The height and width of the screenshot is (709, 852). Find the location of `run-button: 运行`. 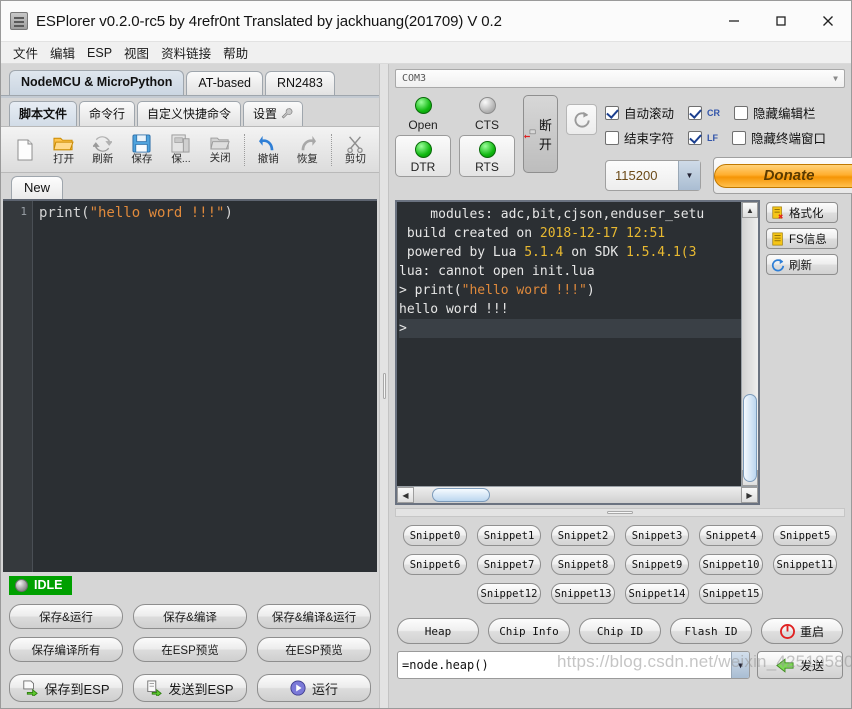

run-button: 运行 is located at coordinates (314, 688).